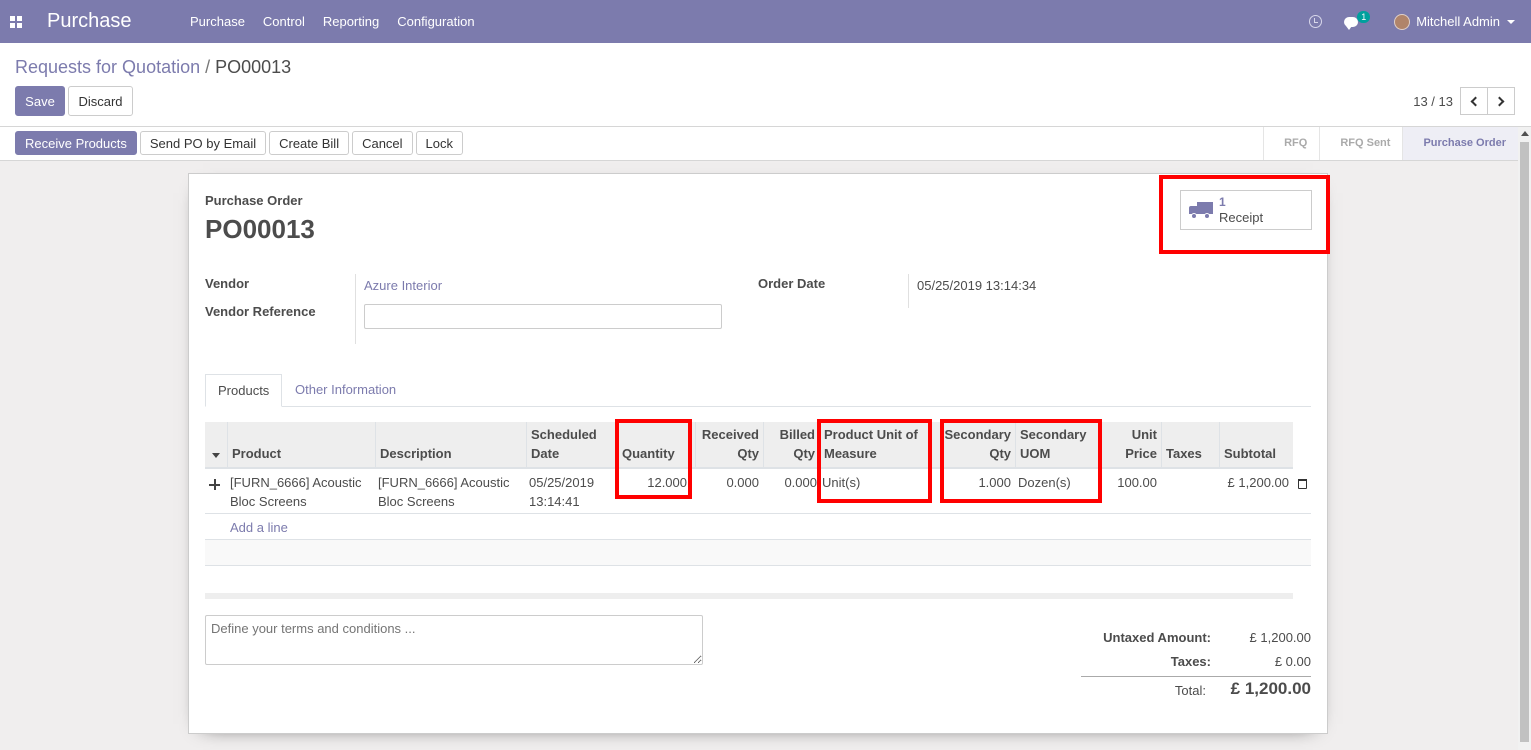 The width and height of the screenshot is (1531, 750). What do you see at coordinates (435, 21) in the screenshot?
I see `menu-configuration: Configuration` at bounding box center [435, 21].